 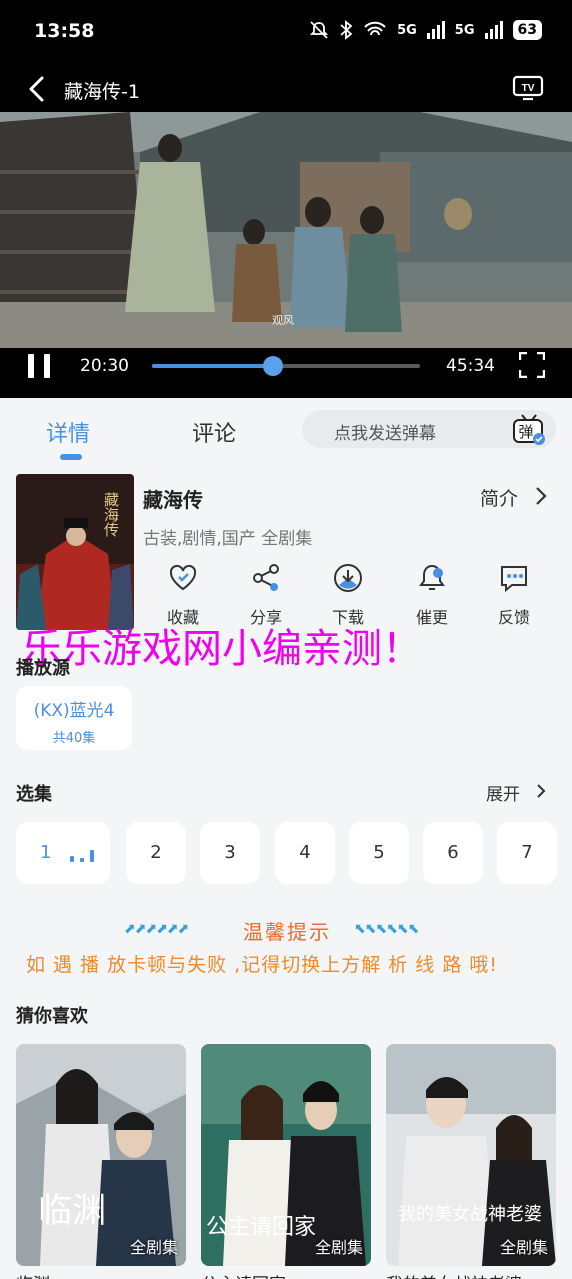 I want to click on feedback-icon, so click(x=514, y=579).